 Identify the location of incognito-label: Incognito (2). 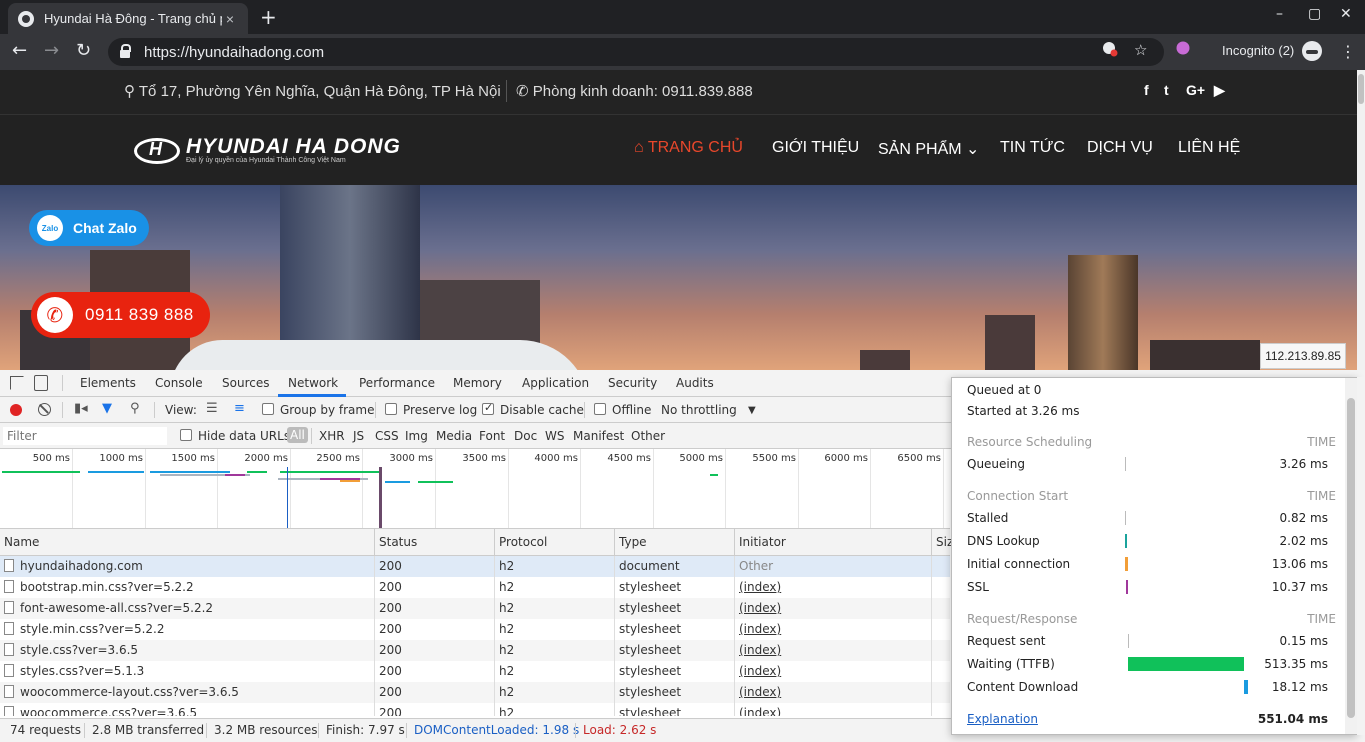
(1258, 50).